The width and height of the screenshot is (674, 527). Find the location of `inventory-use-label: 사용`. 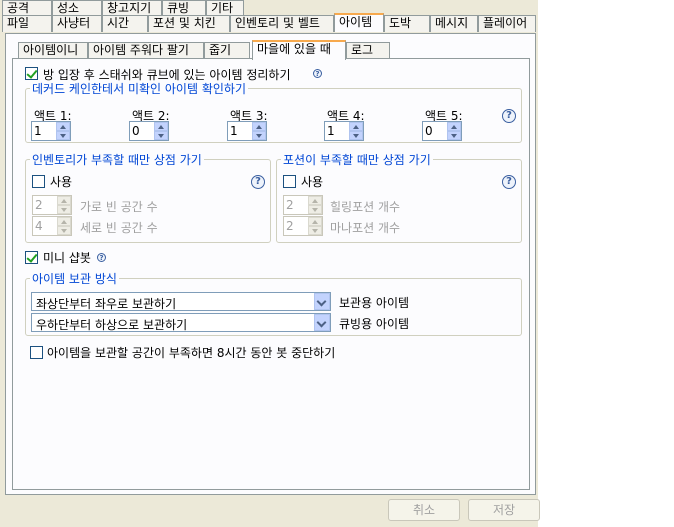

inventory-use-label: 사용 is located at coordinates (61, 182).